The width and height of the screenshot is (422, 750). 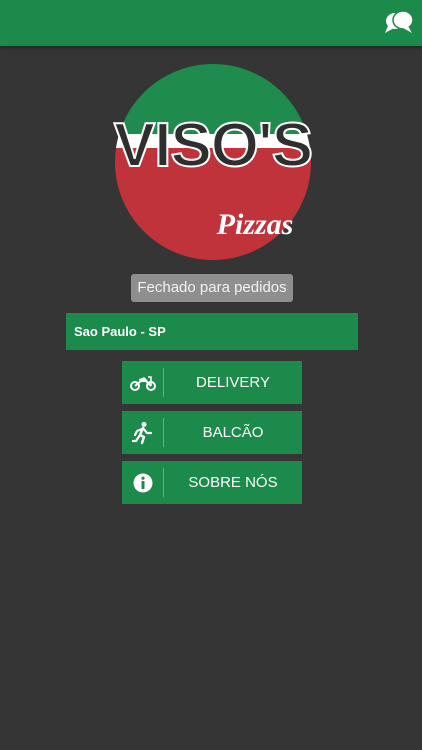 I want to click on app-header, so click(x=211, y=23).